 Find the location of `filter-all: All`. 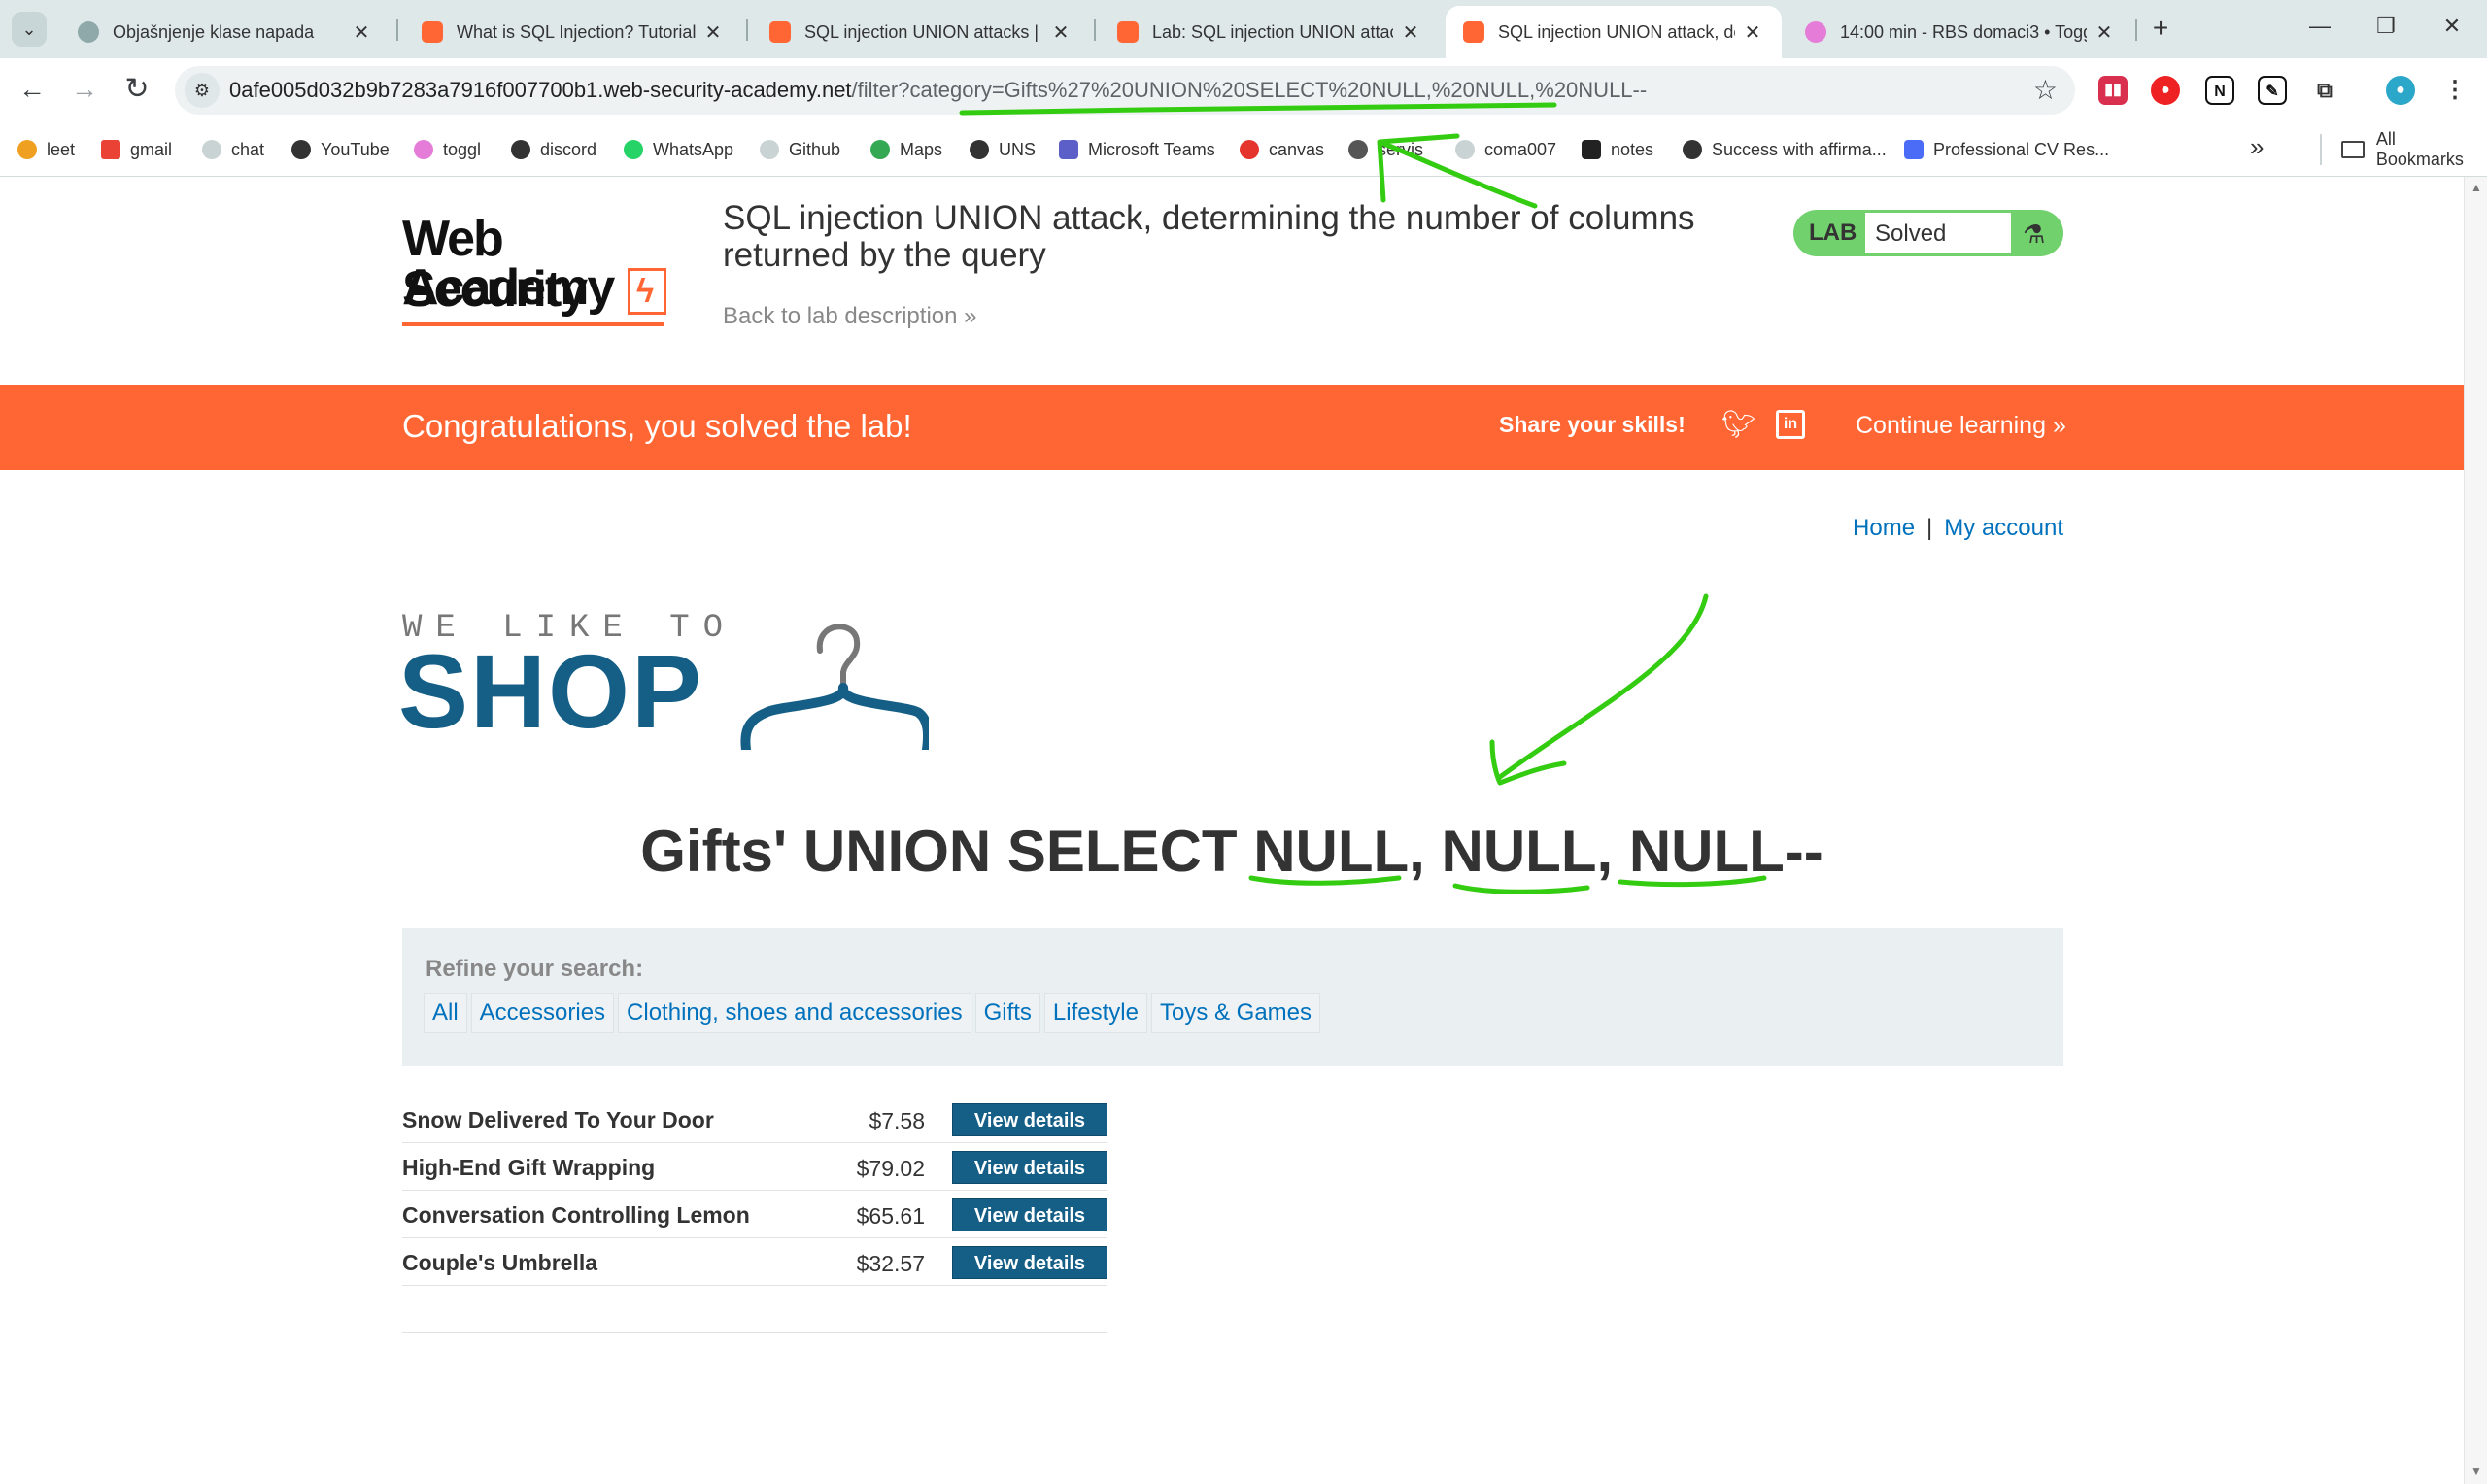

filter-all: All is located at coordinates (445, 1013).